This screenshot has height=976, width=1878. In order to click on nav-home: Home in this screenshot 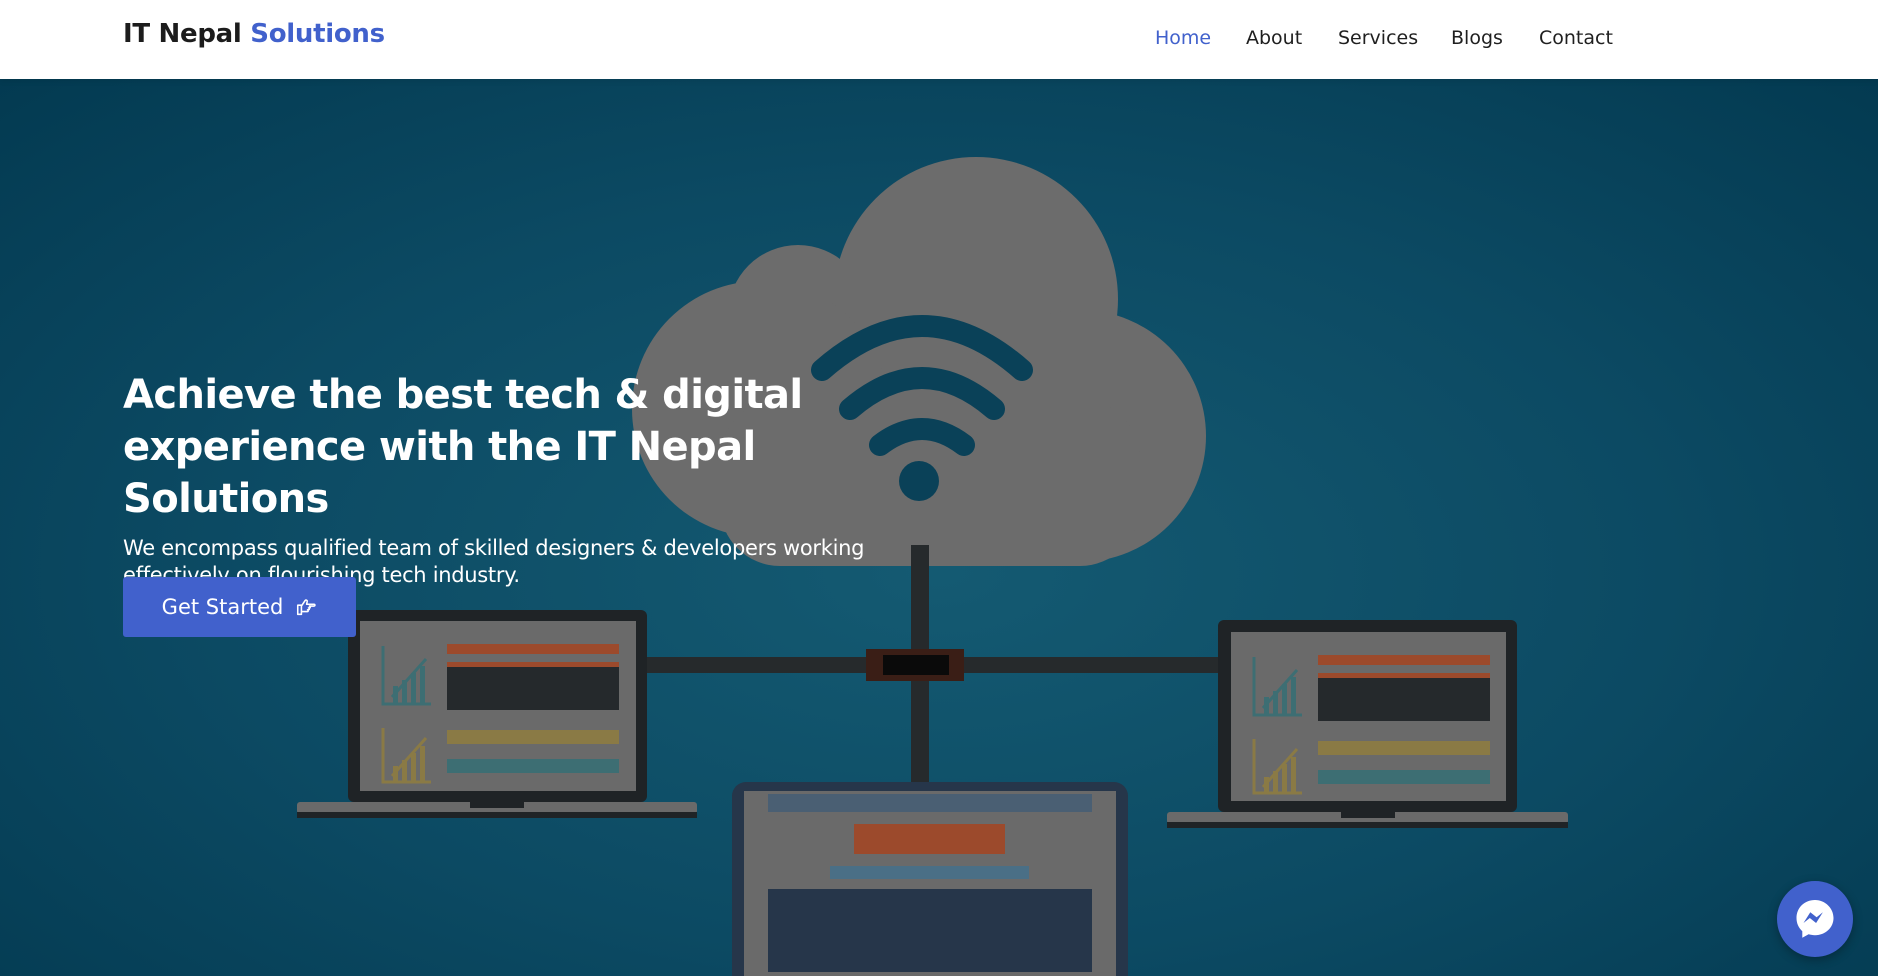, I will do `click(1183, 38)`.